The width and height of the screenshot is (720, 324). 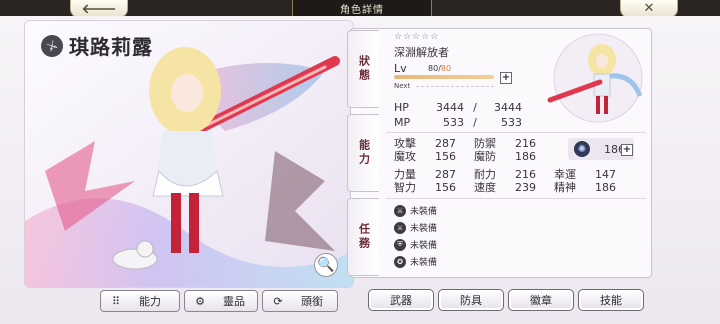 I want to click on badge-button: 徽章, so click(x=541, y=300).